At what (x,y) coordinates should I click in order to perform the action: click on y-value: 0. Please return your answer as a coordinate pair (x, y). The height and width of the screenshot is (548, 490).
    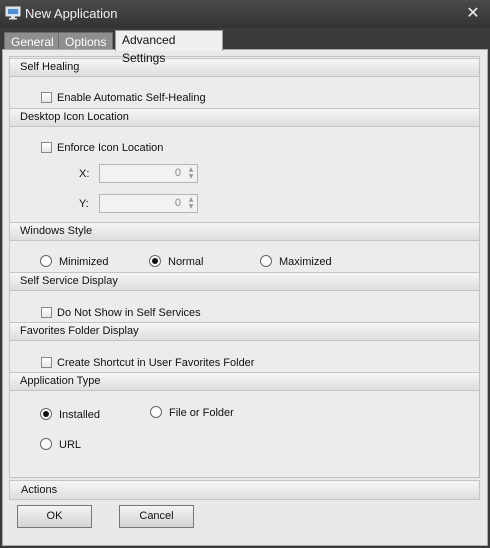
    Looking at the image, I should click on (177, 203).